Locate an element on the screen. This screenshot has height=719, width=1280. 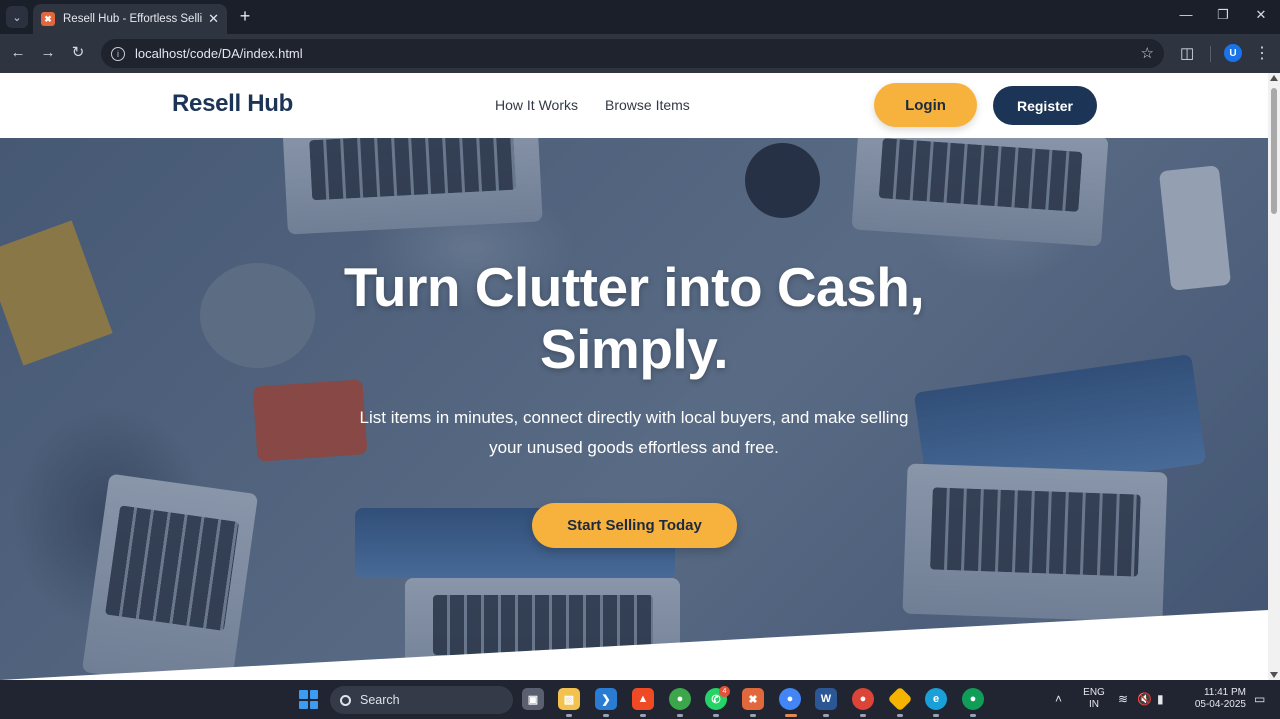
maximize-icon: ❐ is located at coordinates (1223, 15).